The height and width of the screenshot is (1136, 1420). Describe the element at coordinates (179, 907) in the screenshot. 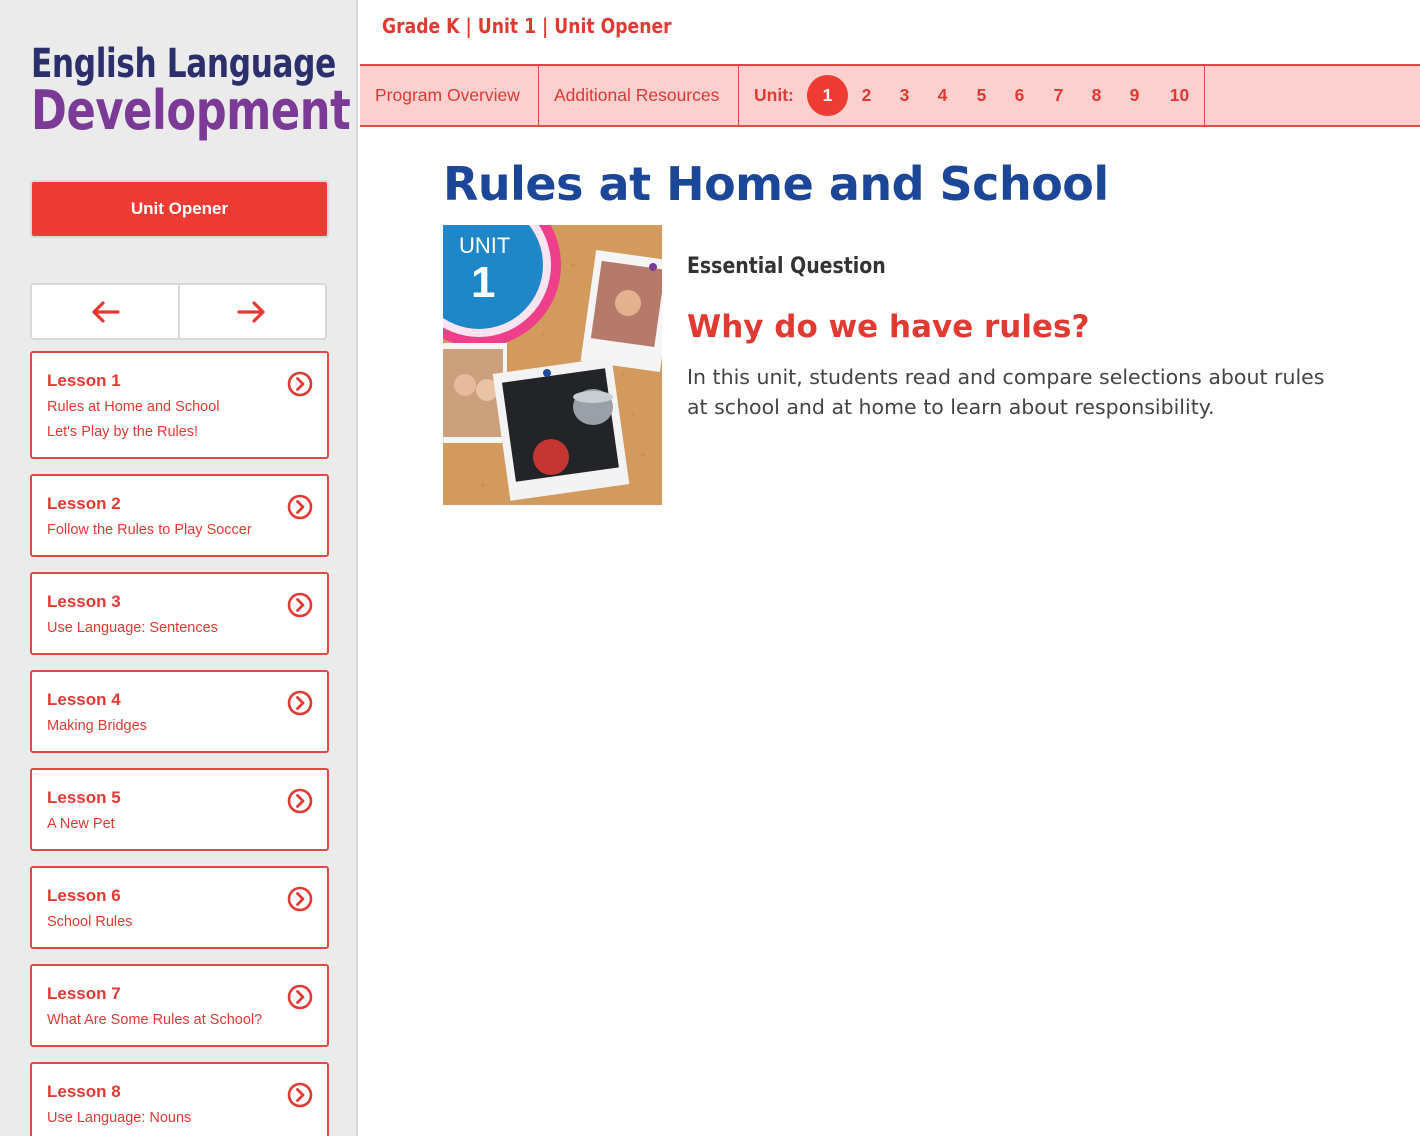

I see `lesson-card-6: Lesson 6 School Rules` at that location.